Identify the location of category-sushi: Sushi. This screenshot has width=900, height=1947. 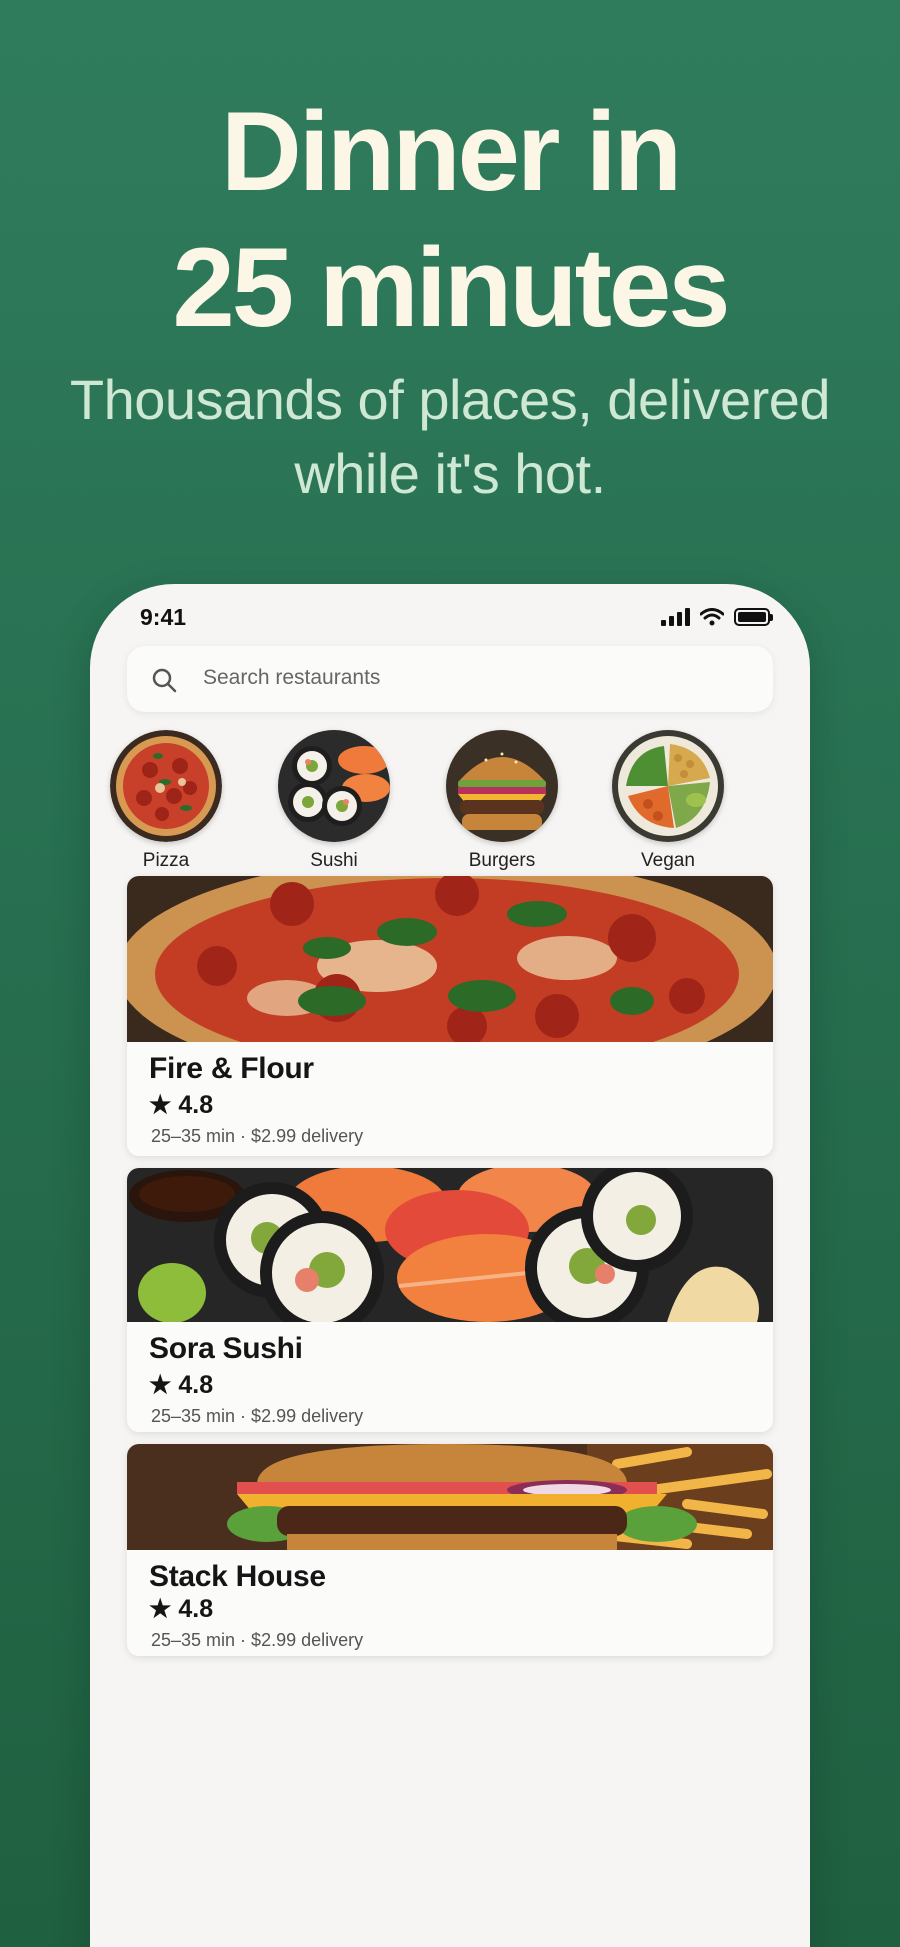
(334, 801).